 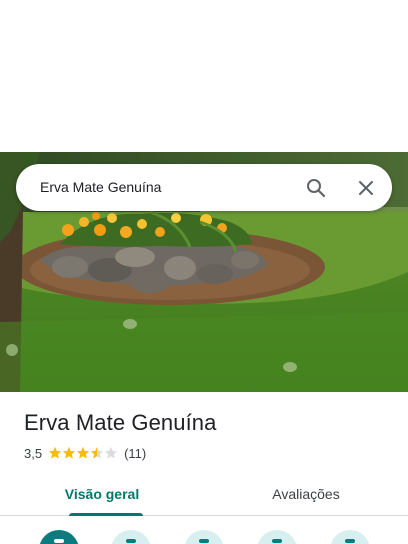 What do you see at coordinates (33, 453) in the screenshot?
I see `rating-value: 3,5` at bounding box center [33, 453].